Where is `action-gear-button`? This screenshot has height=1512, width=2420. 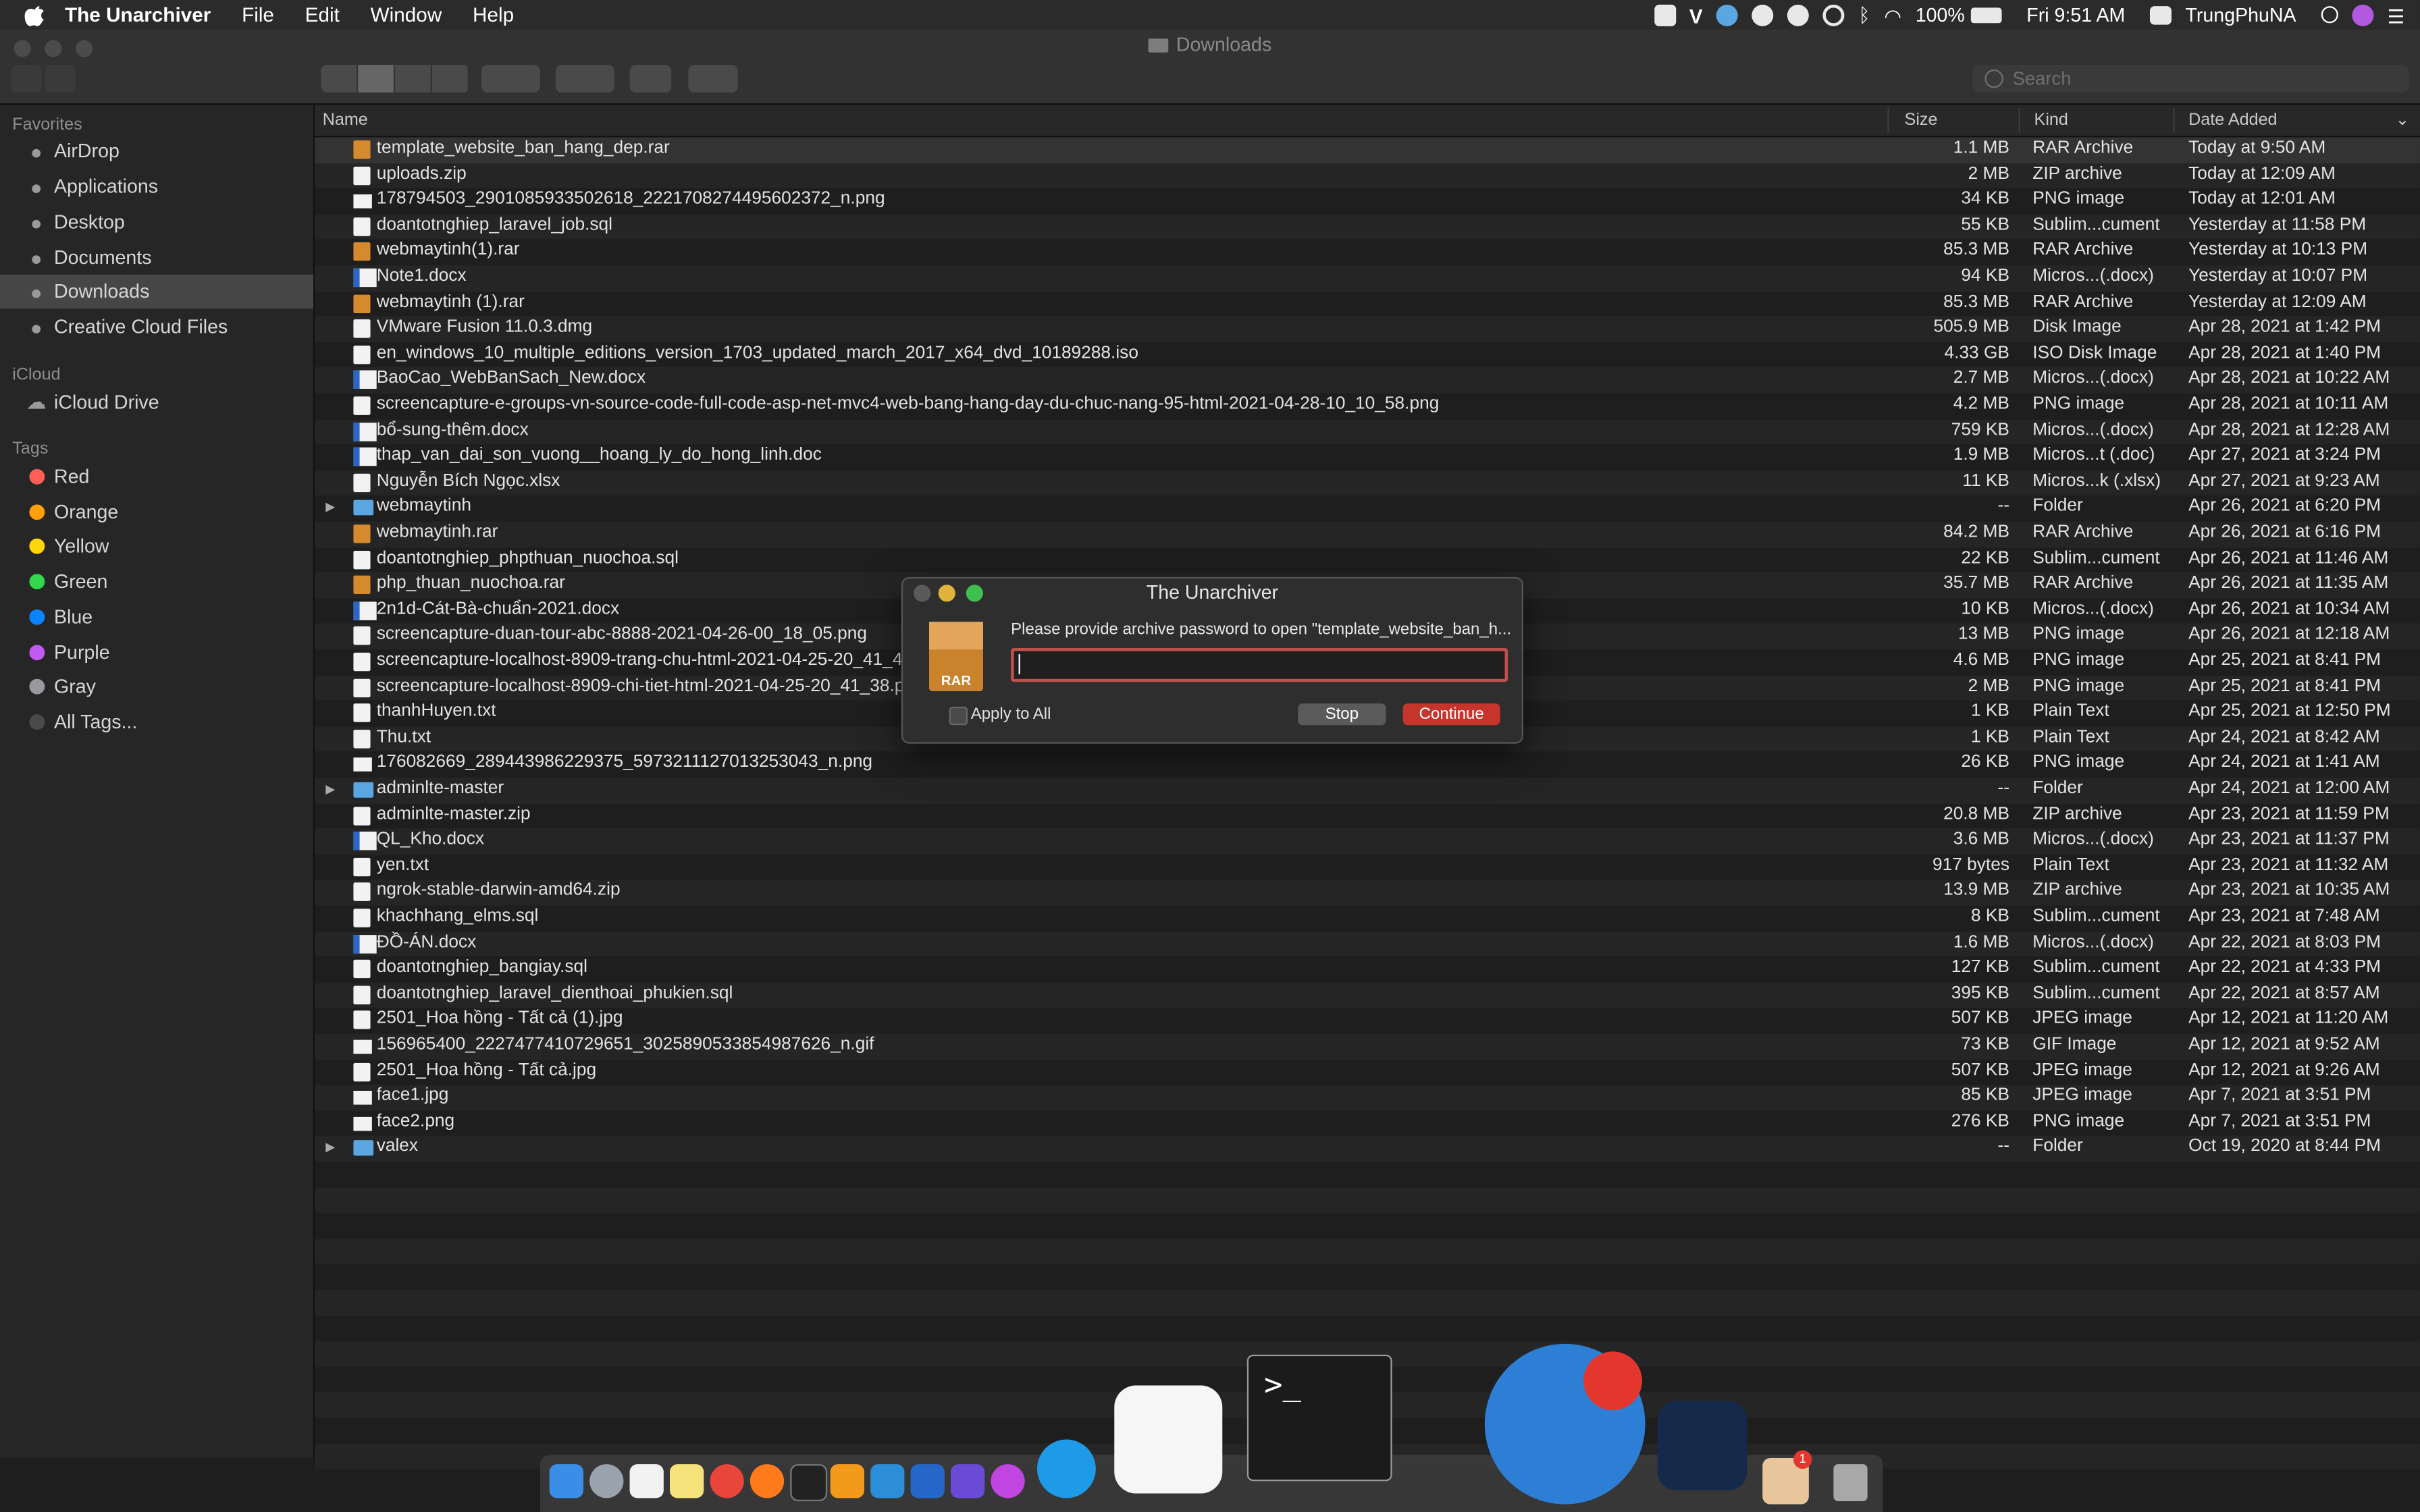 action-gear-button is located at coordinates (584, 78).